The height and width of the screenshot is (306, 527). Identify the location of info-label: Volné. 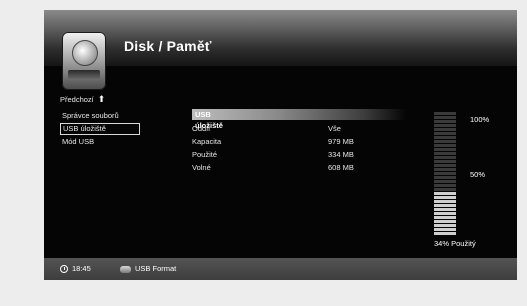
(201, 167).